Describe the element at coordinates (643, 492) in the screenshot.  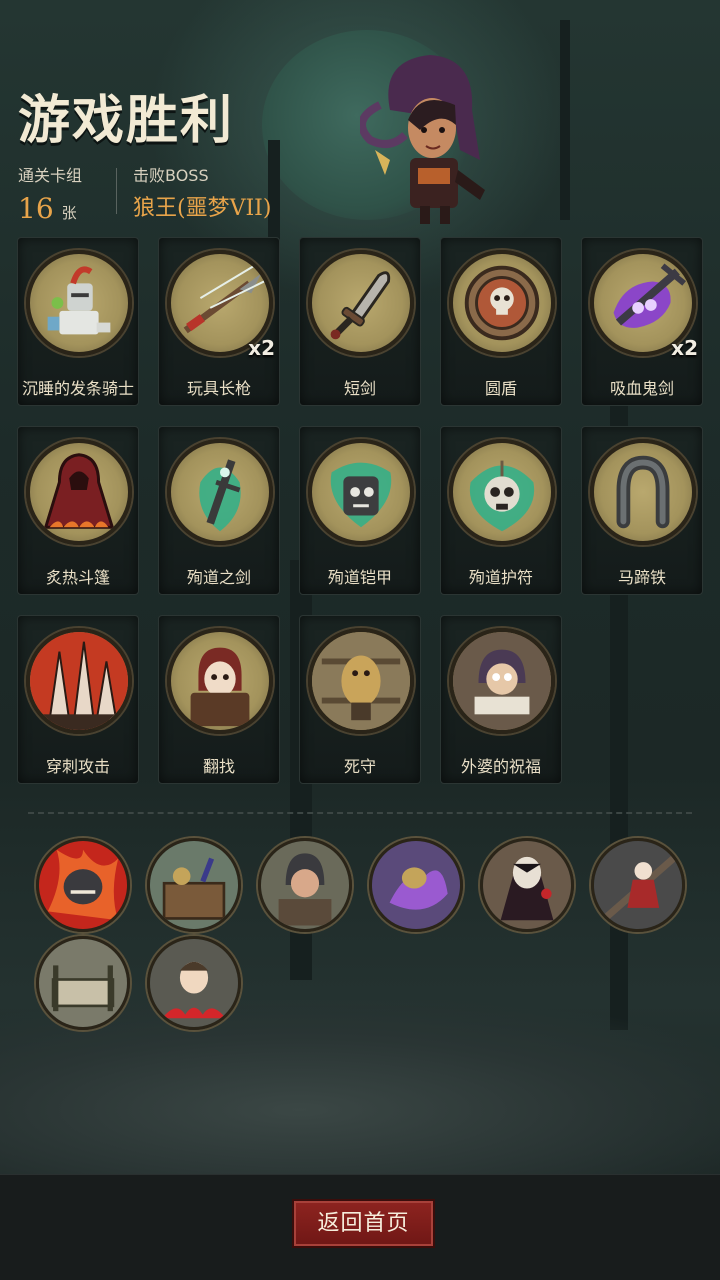
I see `horseshoe-icon` at that location.